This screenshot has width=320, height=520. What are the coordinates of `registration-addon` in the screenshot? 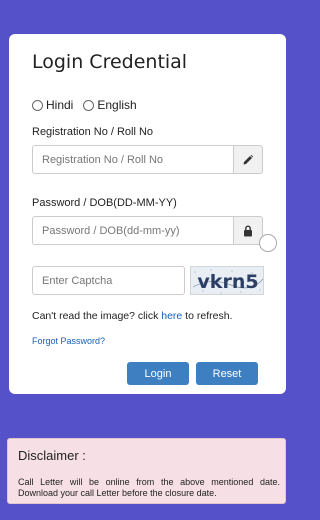 It's located at (248, 159).